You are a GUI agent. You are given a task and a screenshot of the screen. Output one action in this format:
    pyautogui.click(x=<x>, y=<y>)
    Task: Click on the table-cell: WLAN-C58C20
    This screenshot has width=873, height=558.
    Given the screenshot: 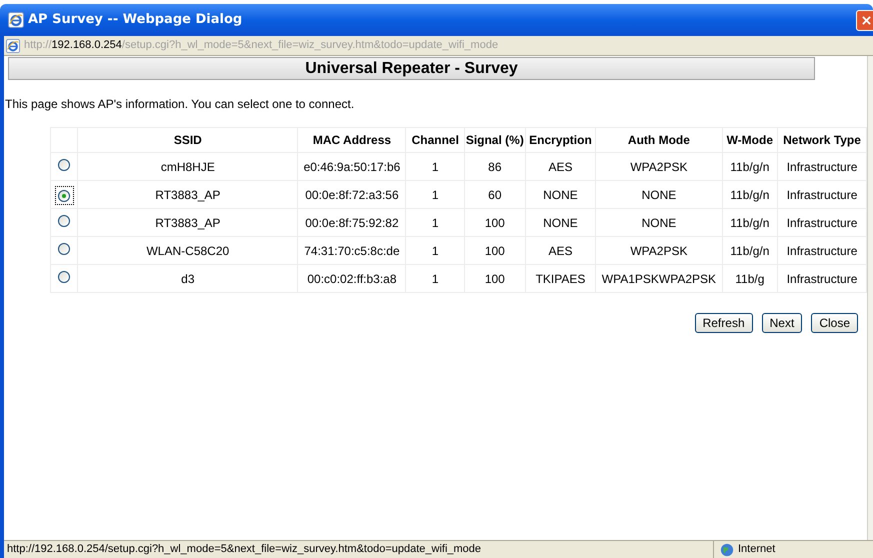 What is the action you would take?
    pyautogui.click(x=188, y=250)
    